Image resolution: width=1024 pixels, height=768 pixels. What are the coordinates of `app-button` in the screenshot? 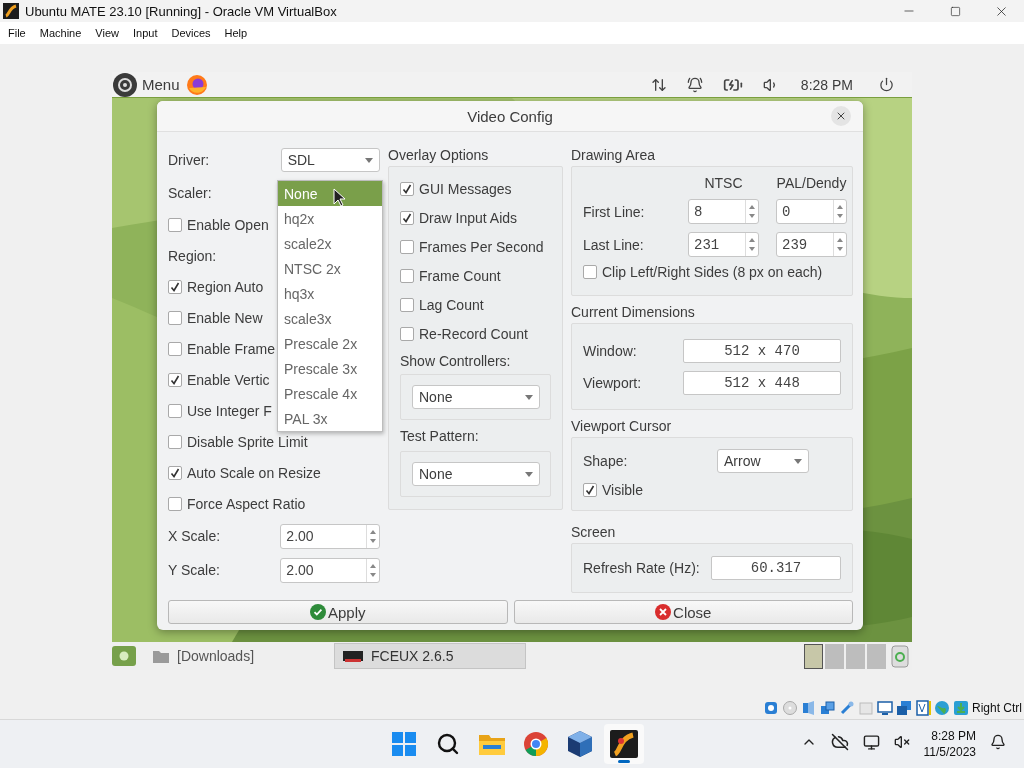 It's located at (624, 744).